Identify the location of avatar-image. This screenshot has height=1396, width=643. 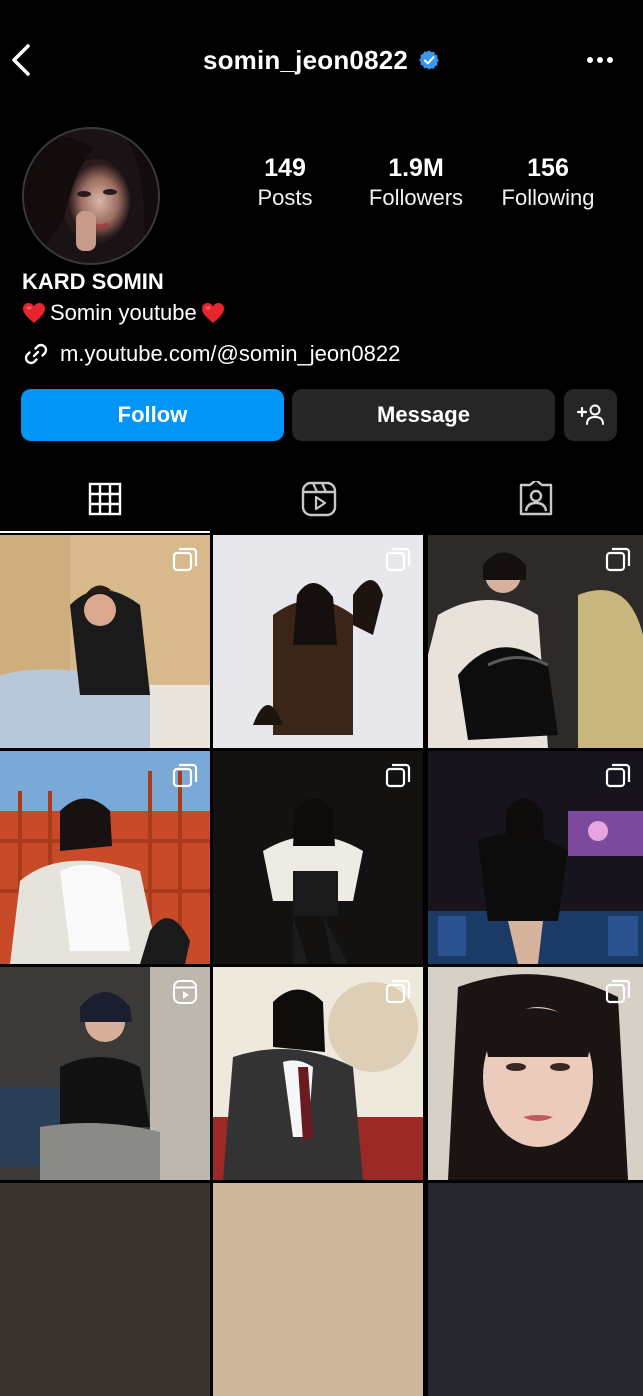
(91, 196).